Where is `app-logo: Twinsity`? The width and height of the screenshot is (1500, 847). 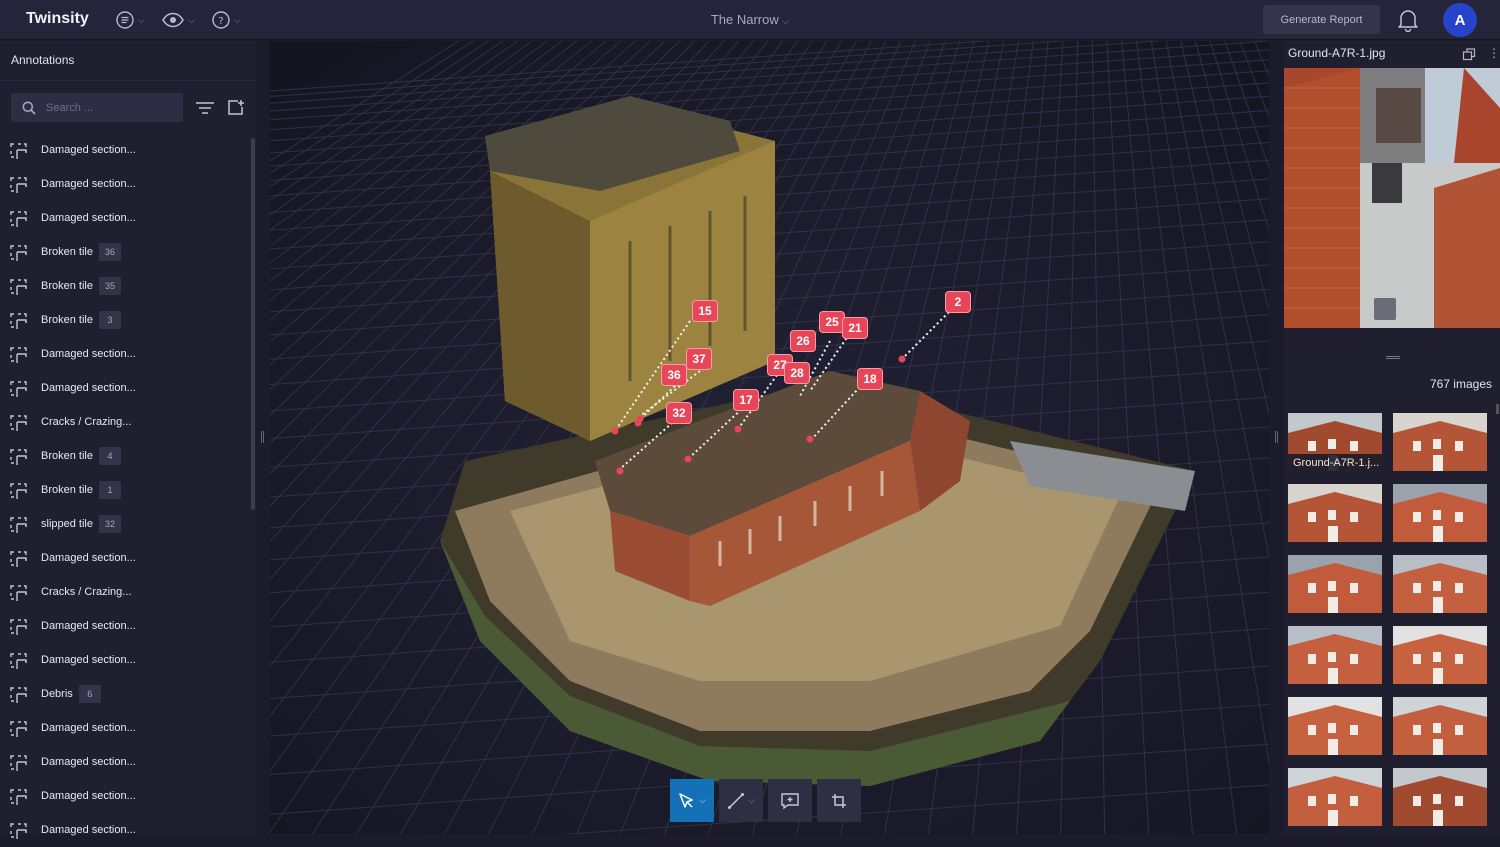 app-logo: Twinsity is located at coordinates (57, 19).